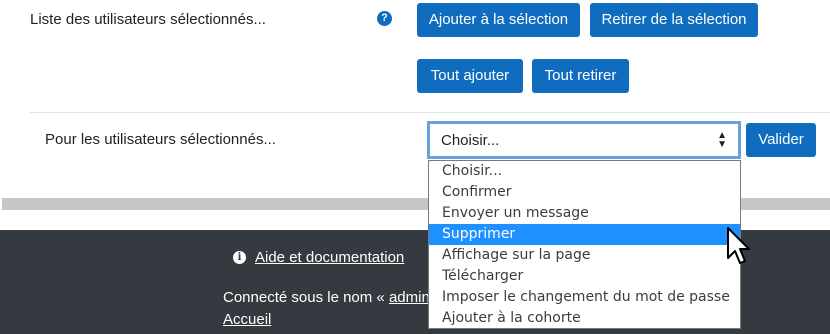 The height and width of the screenshot is (334, 830). What do you see at coordinates (674, 20) in the screenshot?
I see `remove-from-selection-button: Retirer de la sélection` at bounding box center [674, 20].